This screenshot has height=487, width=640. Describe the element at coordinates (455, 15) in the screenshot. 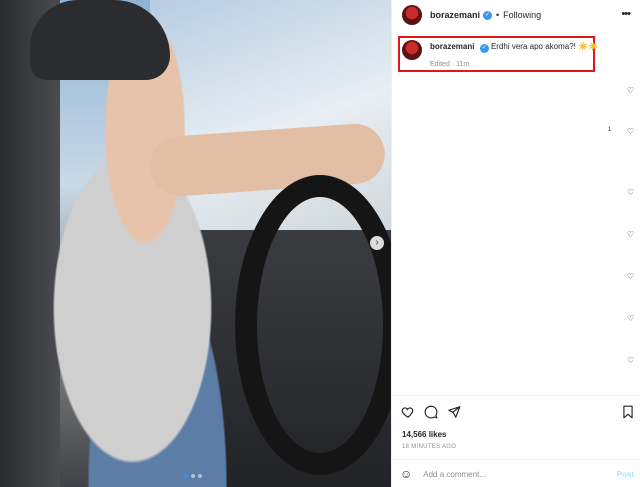

I see `username-link: borazemani` at that location.